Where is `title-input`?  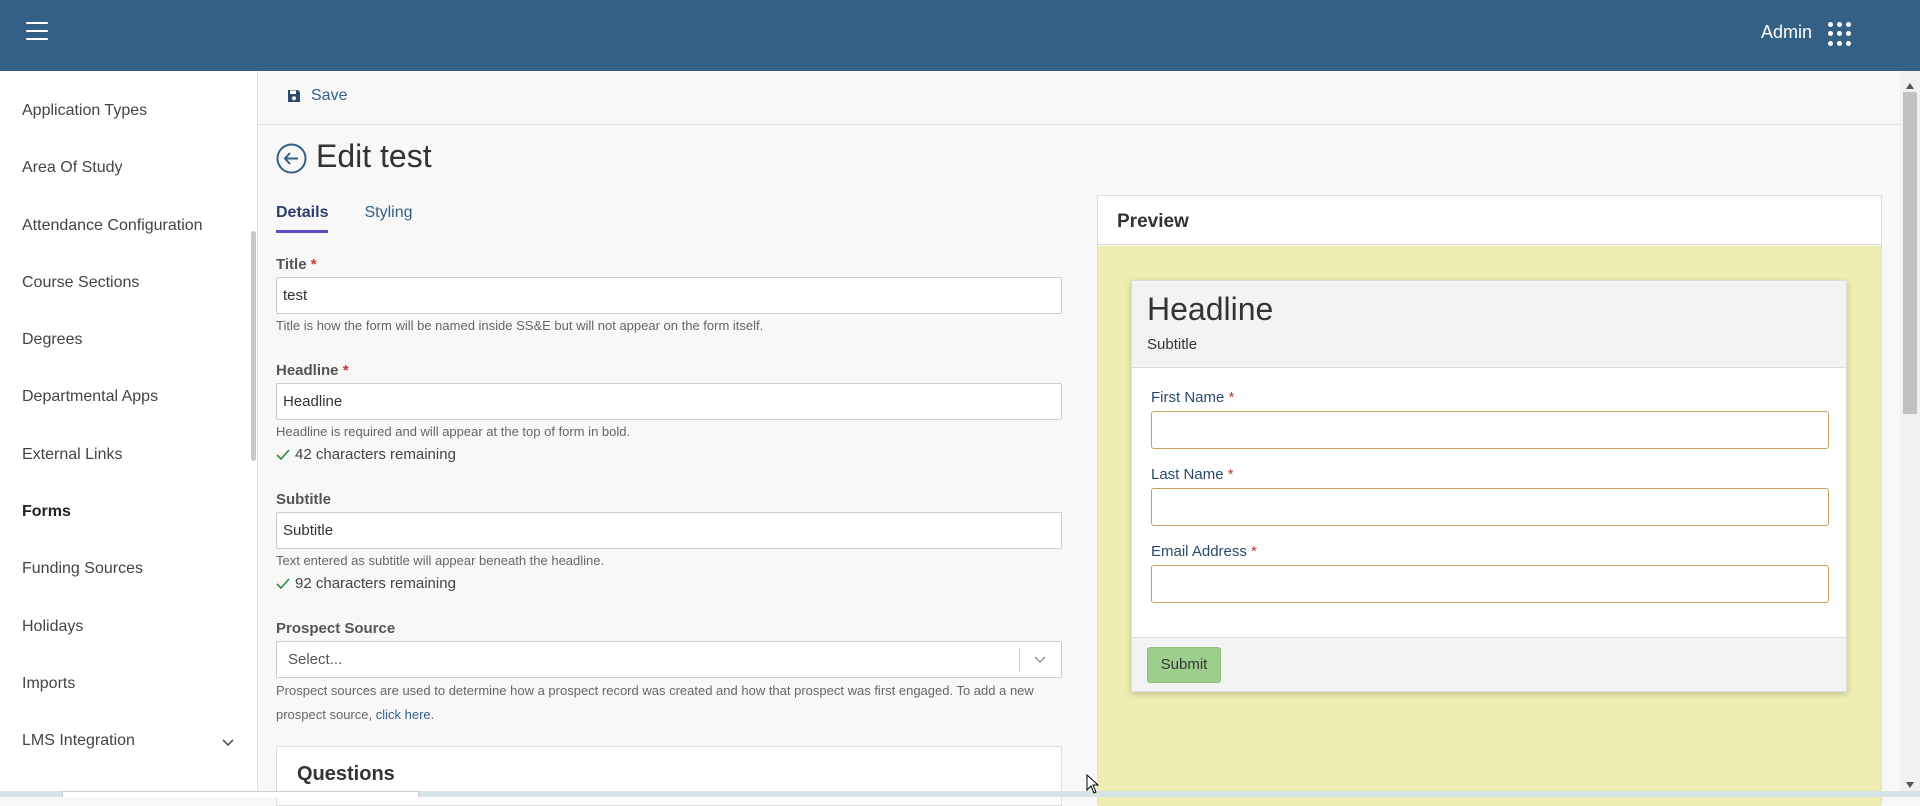 title-input is located at coordinates (669, 295).